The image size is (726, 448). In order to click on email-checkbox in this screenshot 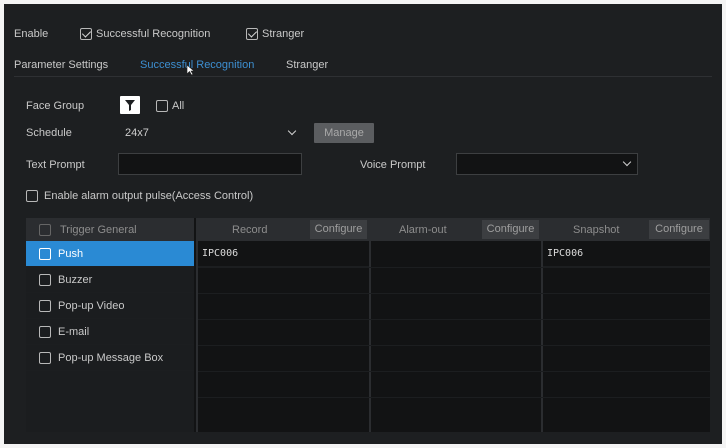, I will do `click(45, 332)`.